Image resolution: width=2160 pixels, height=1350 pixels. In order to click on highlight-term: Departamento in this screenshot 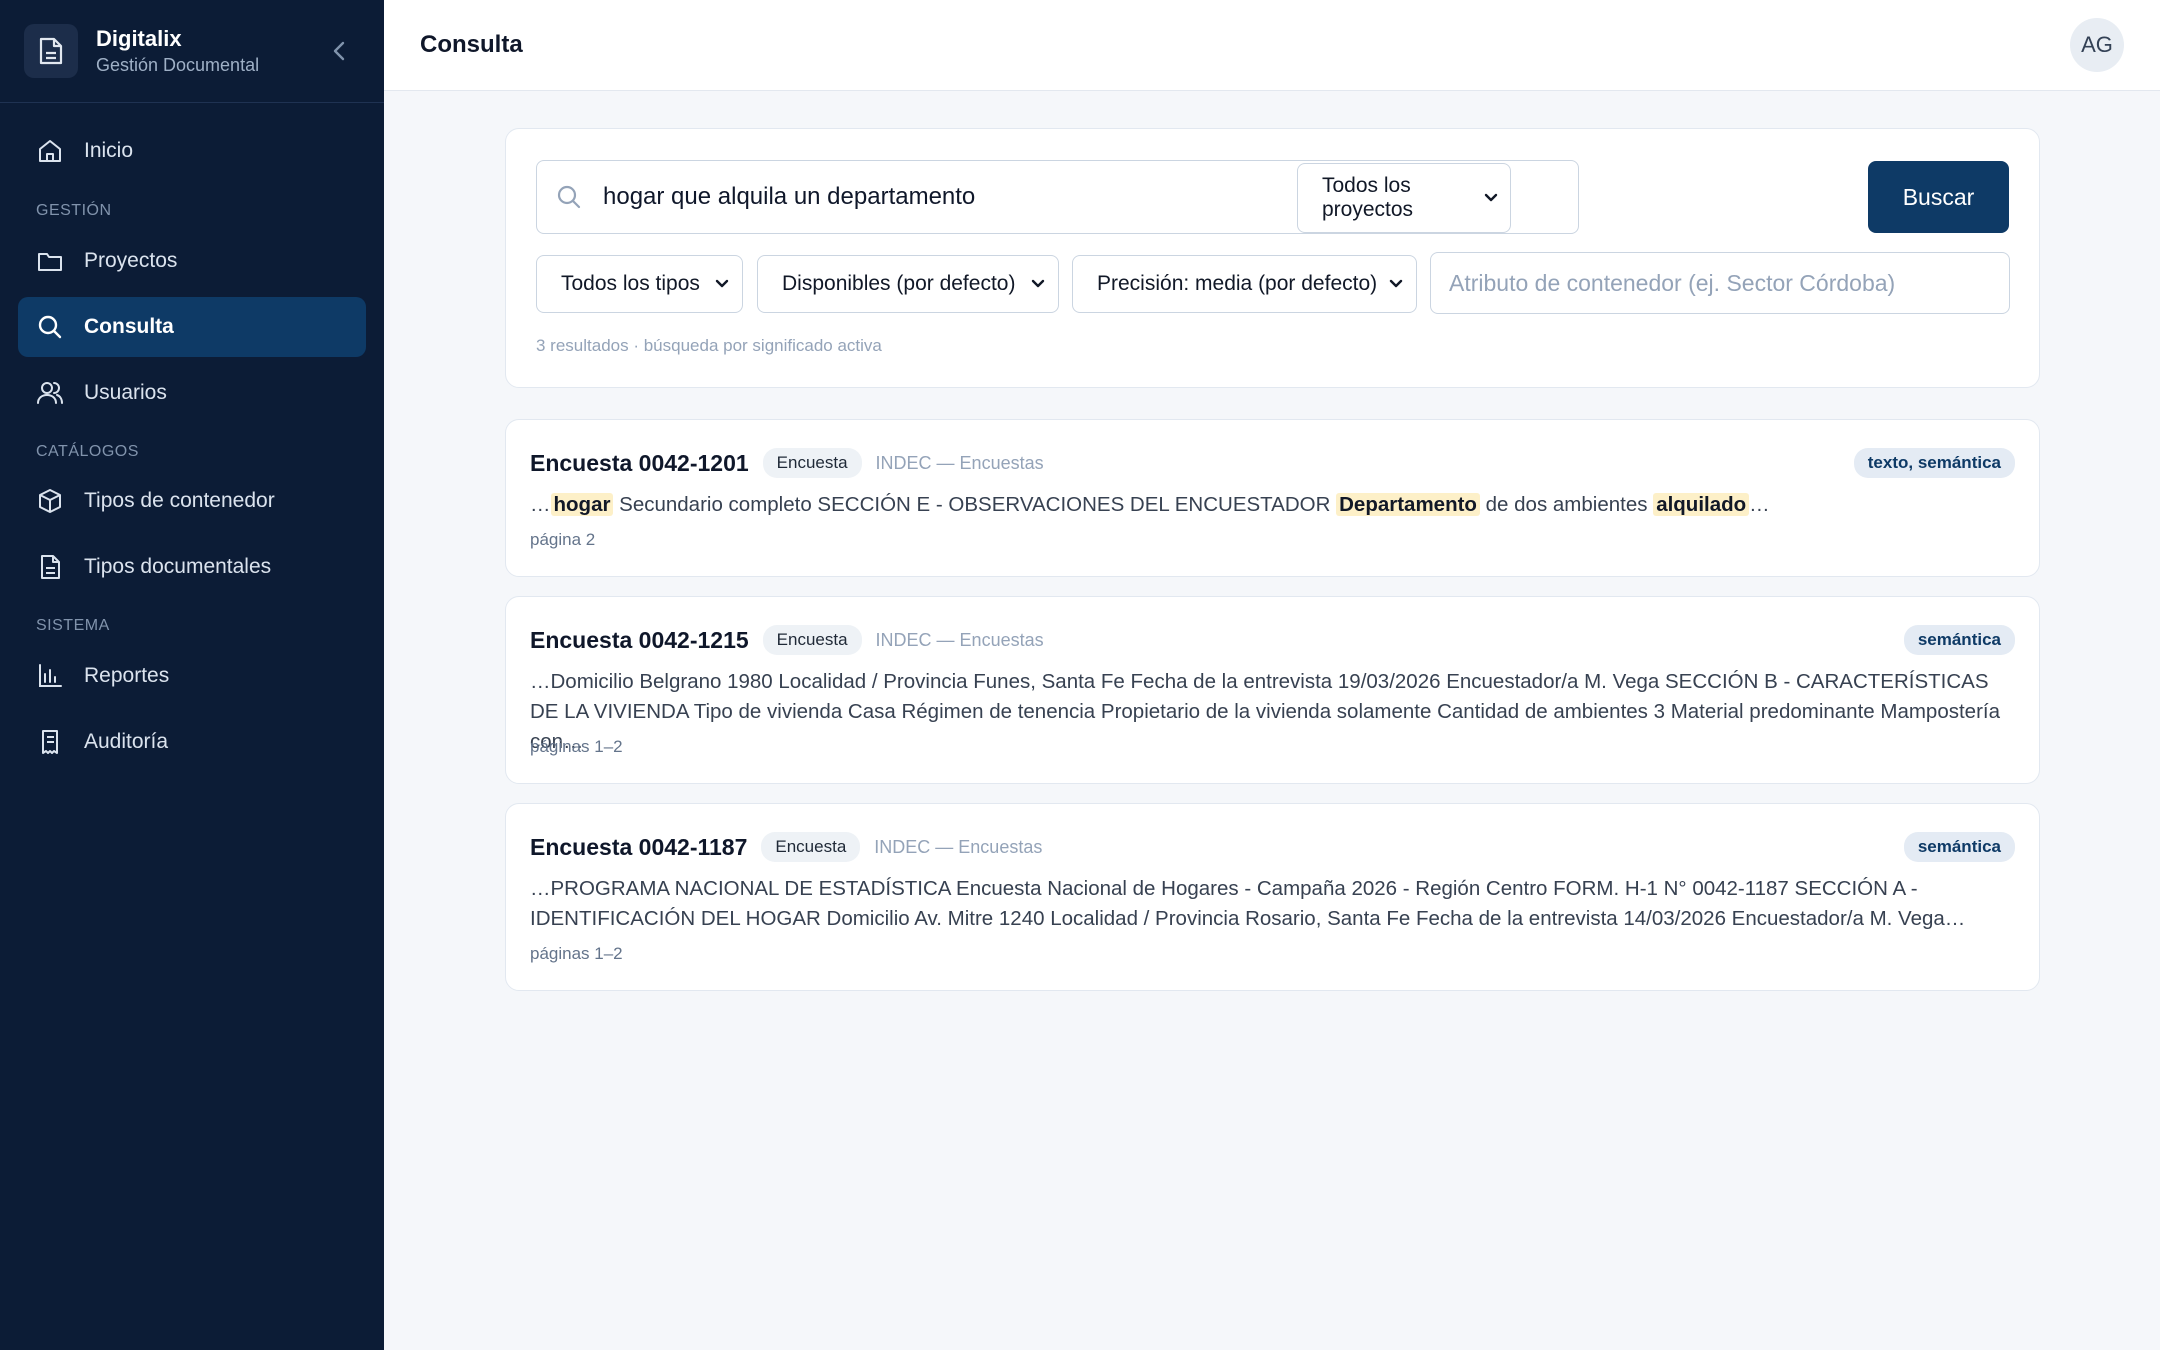, I will do `click(1408, 504)`.